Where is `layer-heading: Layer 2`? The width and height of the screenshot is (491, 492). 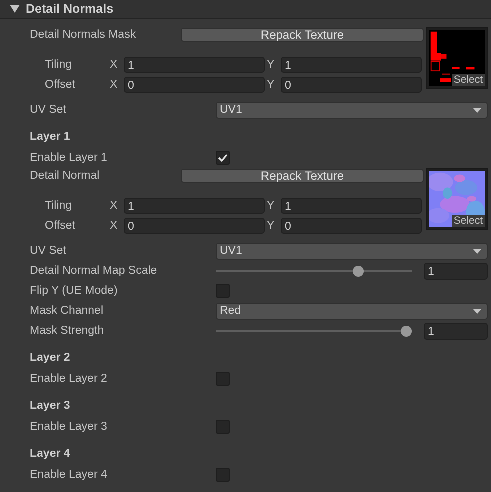 layer-heading: Layer 2 is located at coordinates (50, 358).